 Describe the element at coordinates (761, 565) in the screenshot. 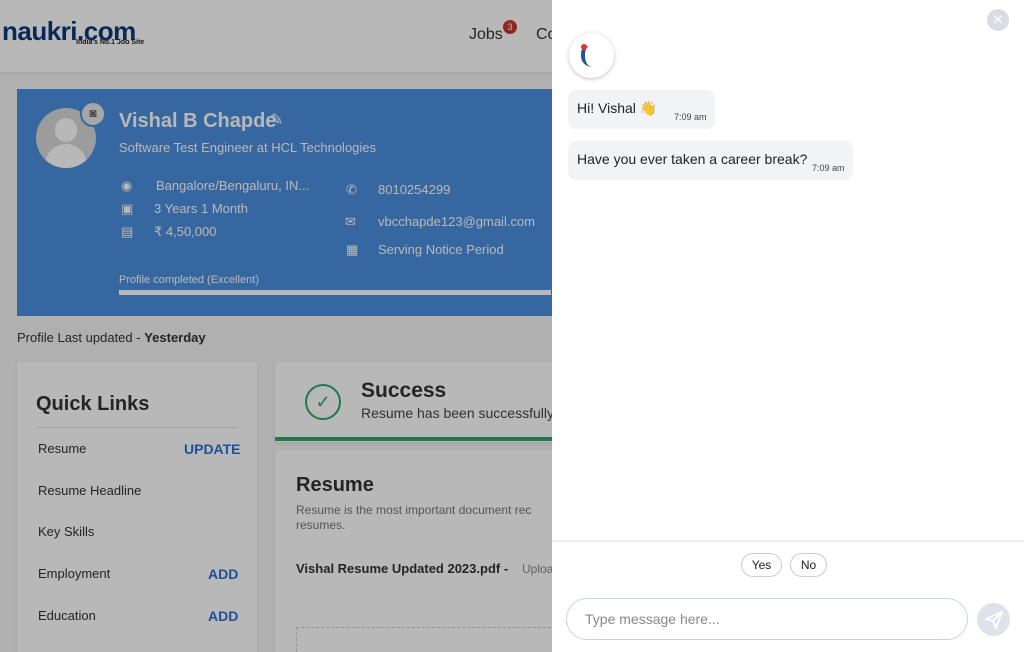

I see `option-yes-button: Yes` at that location.